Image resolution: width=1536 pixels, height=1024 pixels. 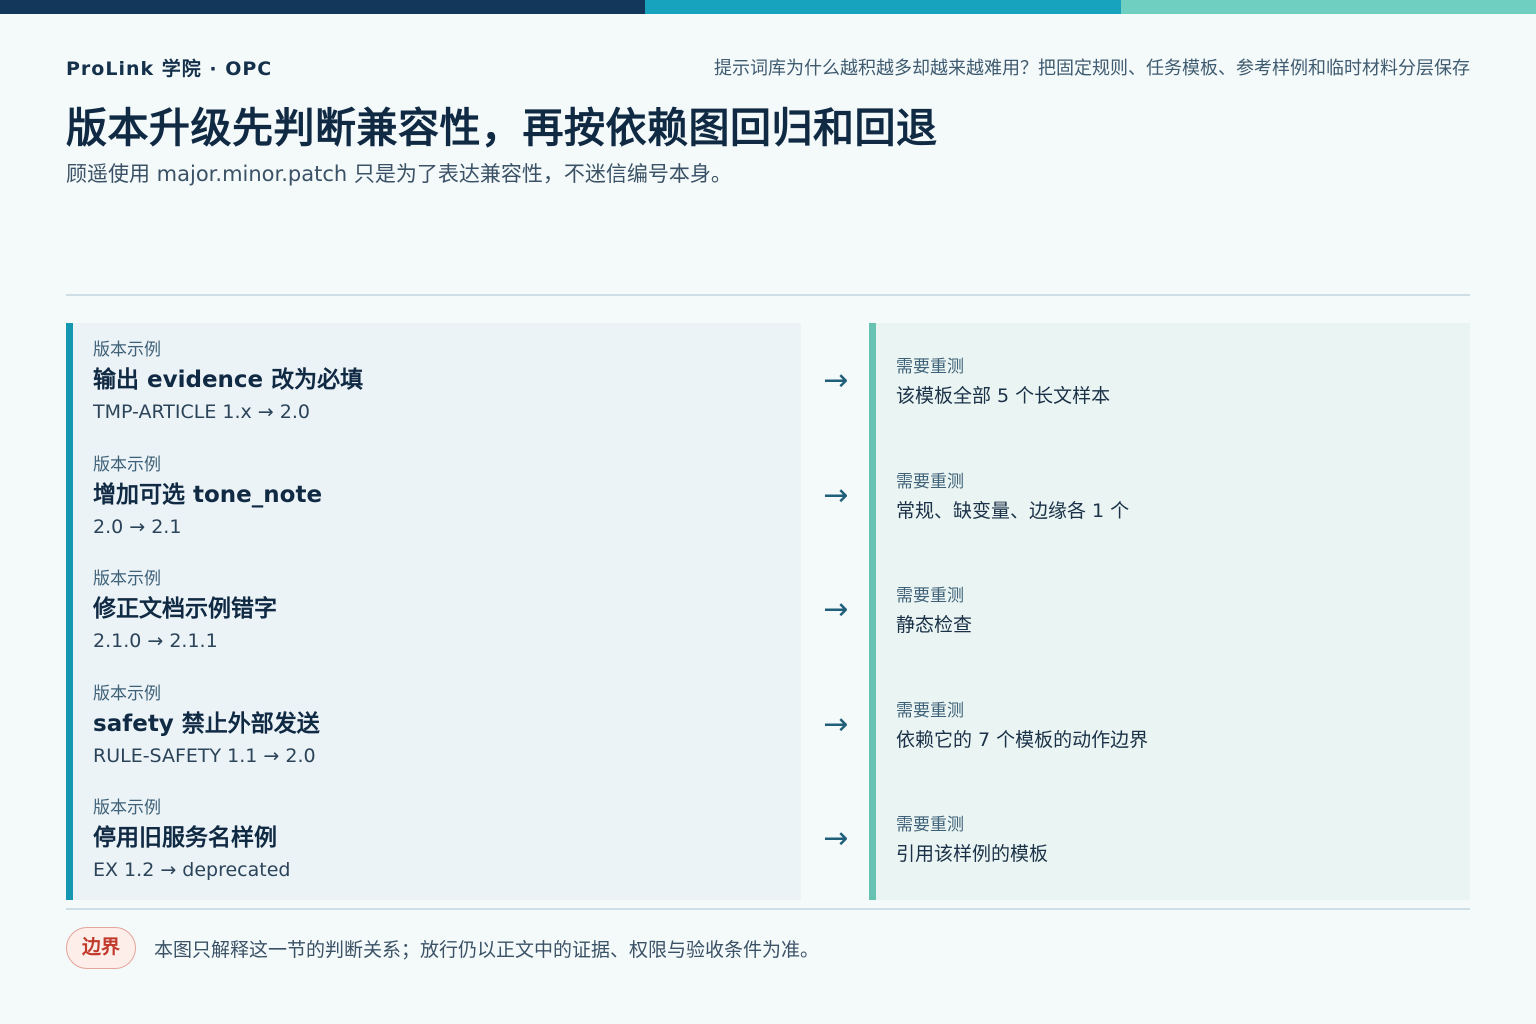 I want to click on example-change: 输出 evidence 改为必填, so click(x=228, y=380).